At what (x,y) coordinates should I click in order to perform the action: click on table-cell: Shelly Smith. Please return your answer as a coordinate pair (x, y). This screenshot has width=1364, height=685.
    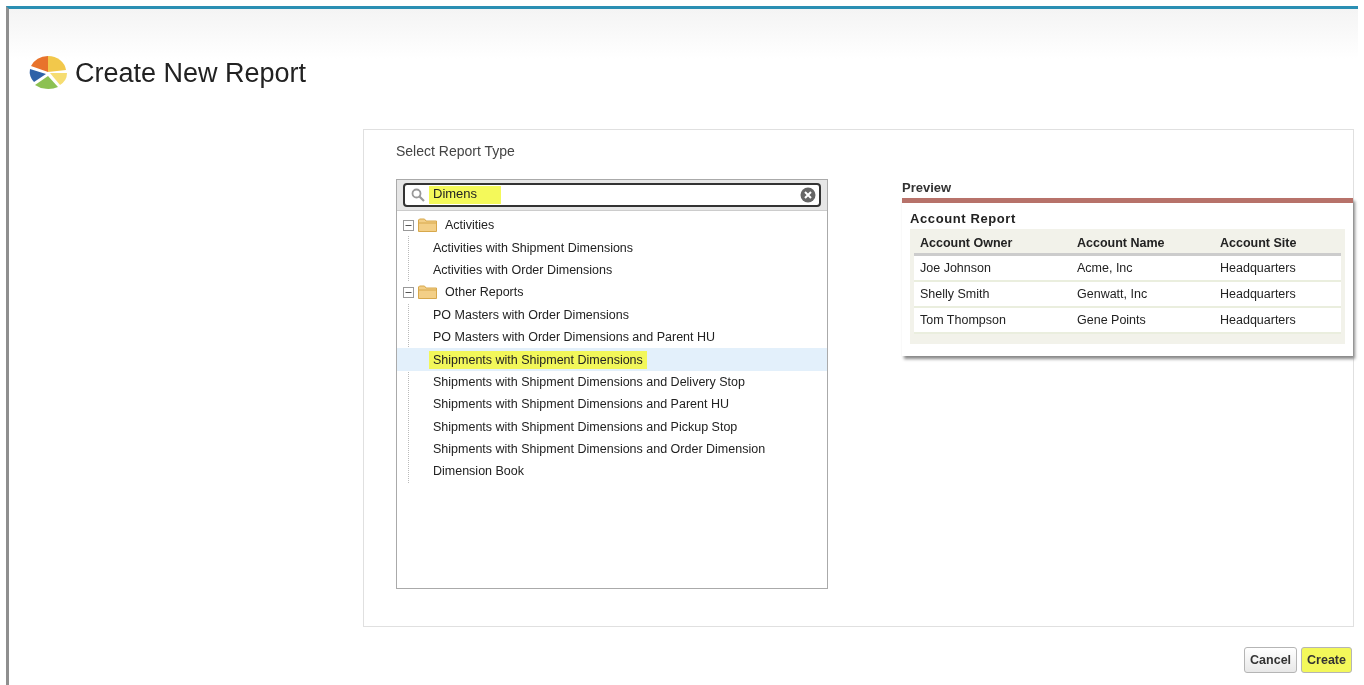
    Looking at the image, I should click on (992, 294).